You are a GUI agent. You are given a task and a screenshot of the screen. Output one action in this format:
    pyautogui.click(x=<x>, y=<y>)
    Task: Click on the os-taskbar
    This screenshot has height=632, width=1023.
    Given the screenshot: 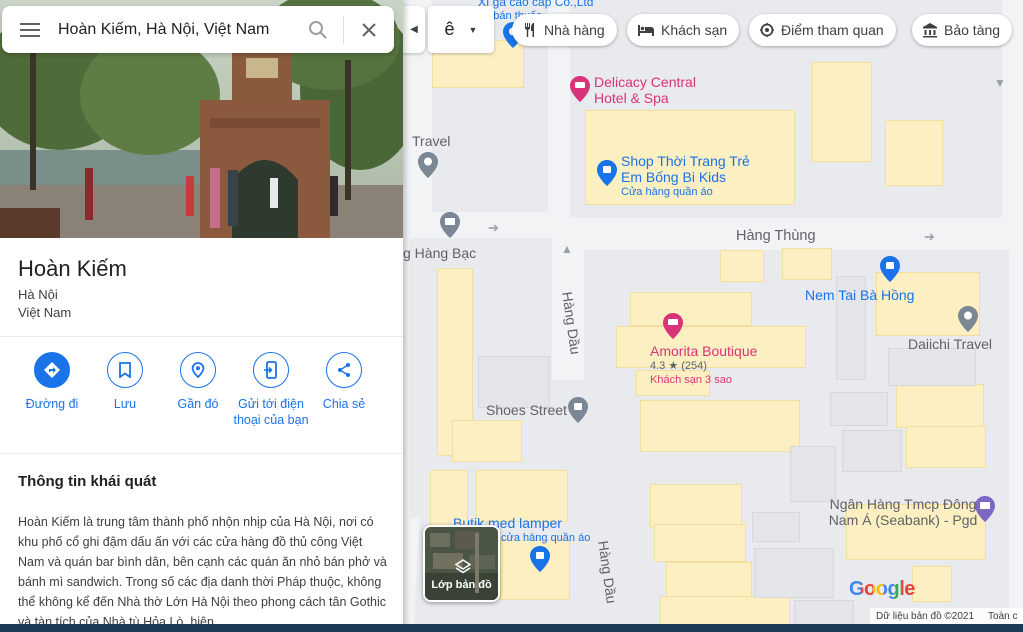 What is the action you would take?
    pyautogui.click(x=511, y=628)
    